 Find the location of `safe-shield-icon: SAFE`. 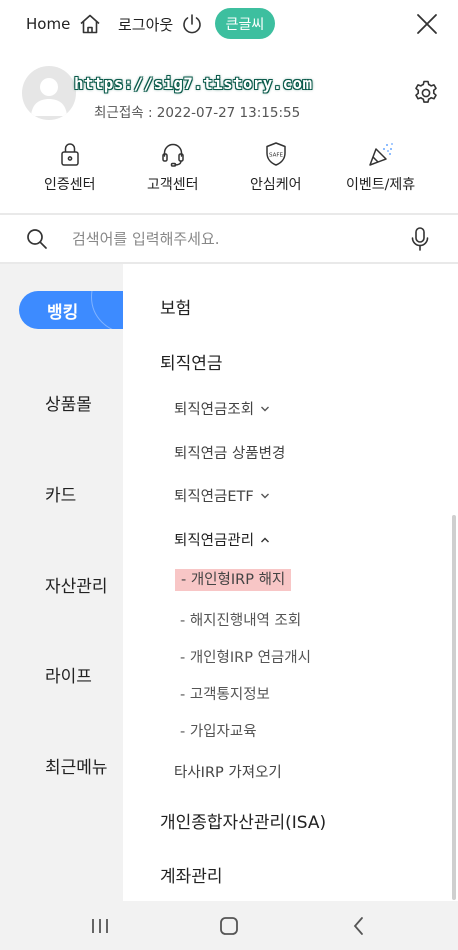

safe-shield-icon: SAFE is located at coordinates (276, 154).